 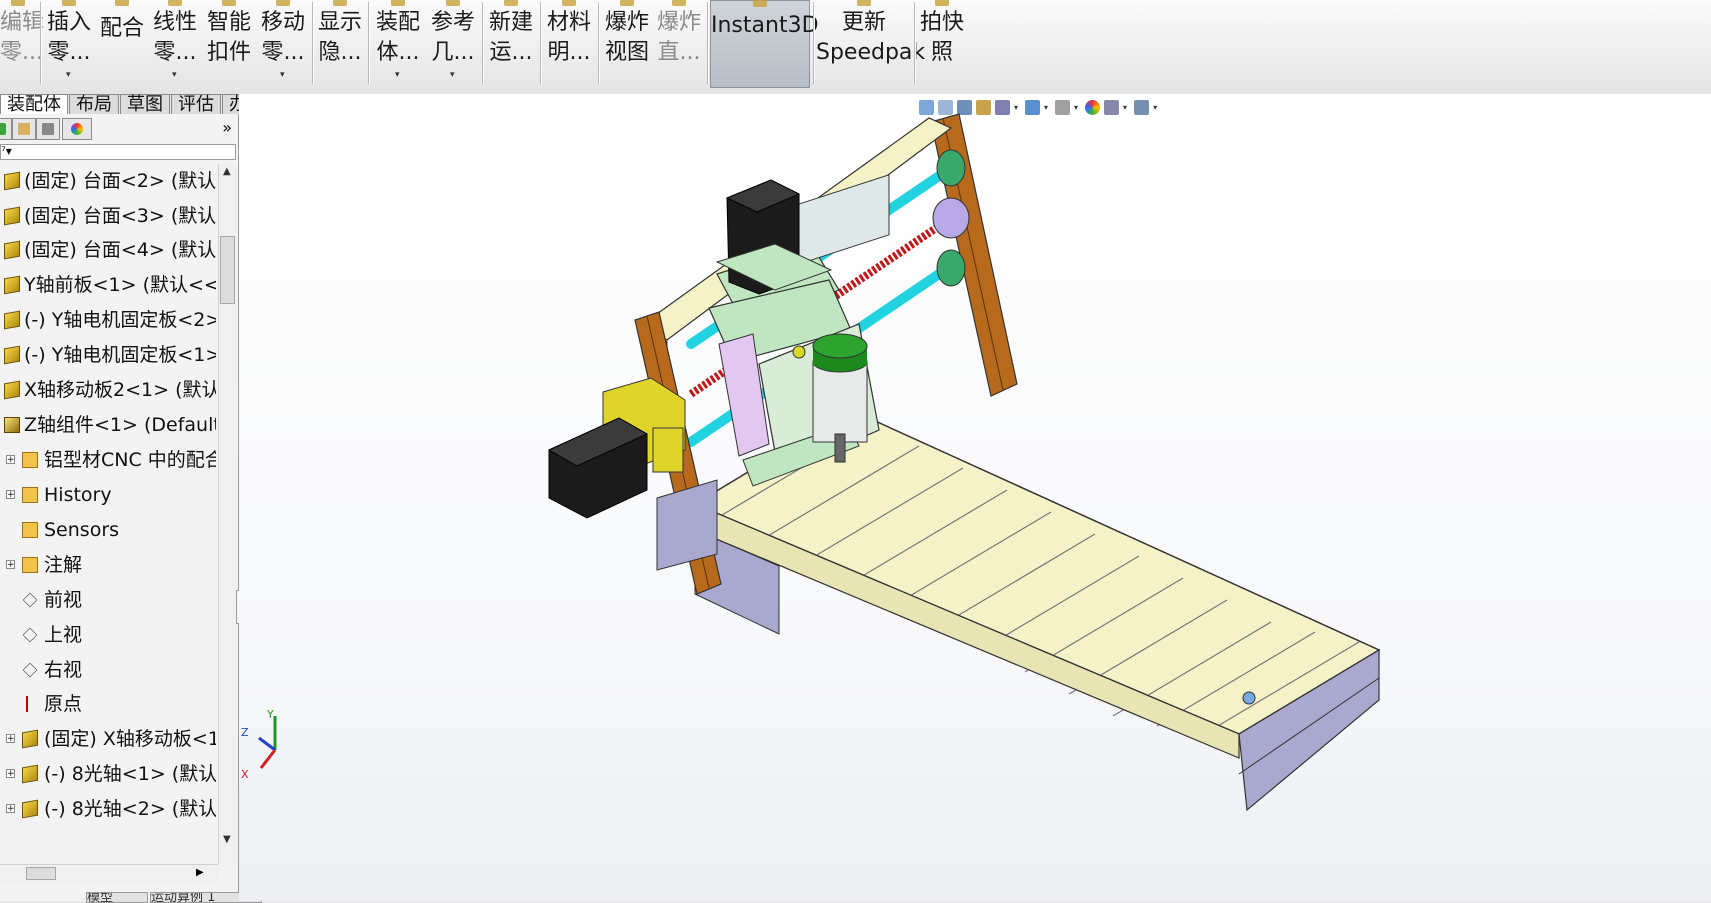 I want to click on tree-horizontal-scrollbar: ▶, so click(x=109, y=873).